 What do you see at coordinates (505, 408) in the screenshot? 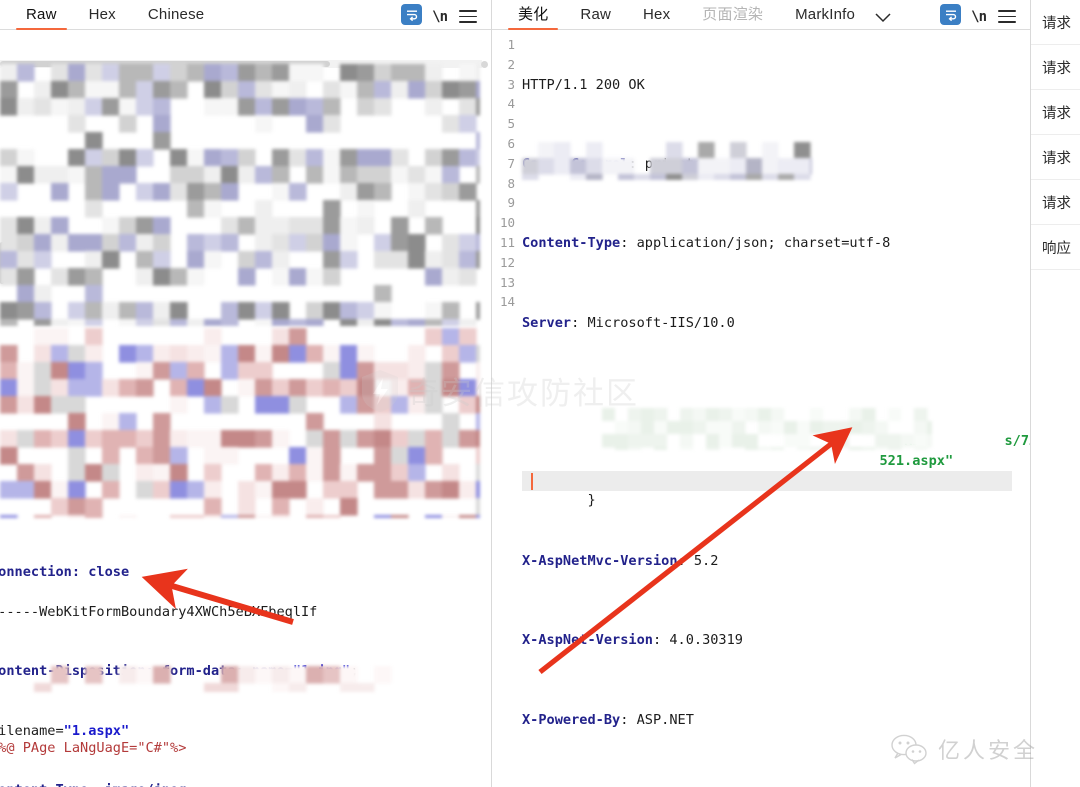
I see `response-line-numbers: 1 2 3 4 5 6 7 8 9 10 11 12 13 14` at bounding box center [505, 408].